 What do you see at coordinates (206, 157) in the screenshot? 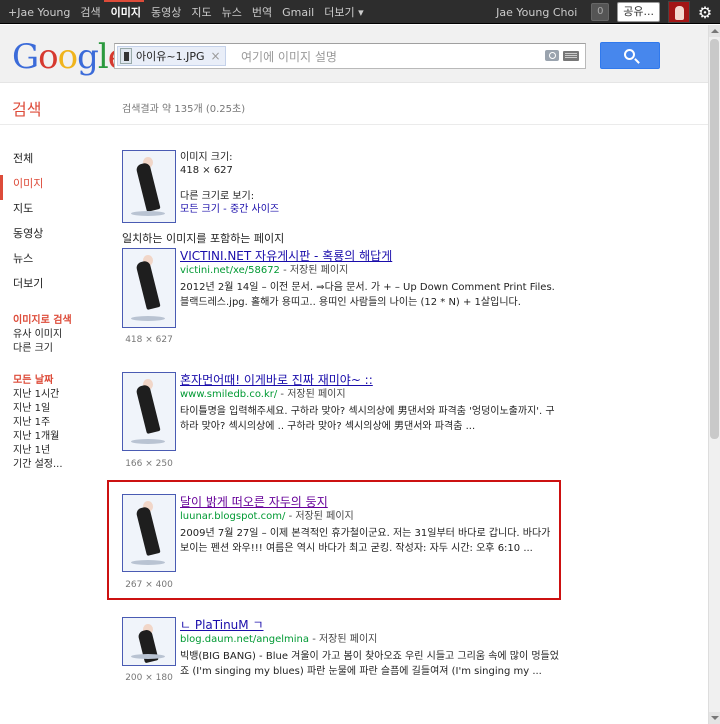
I see `image-size-label: 이미지 크기:` at bounding box center [206, 157].